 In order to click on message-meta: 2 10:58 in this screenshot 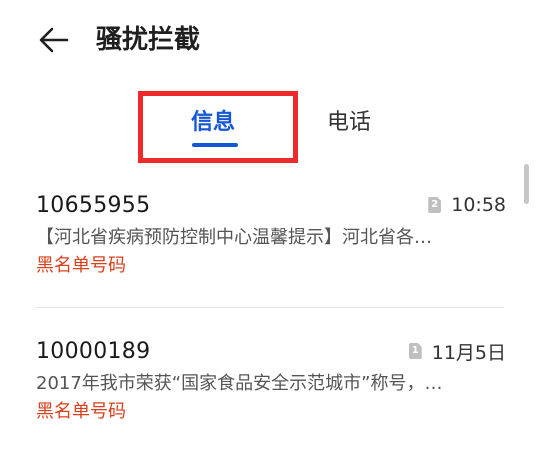, I will do `click(467, 205)`.